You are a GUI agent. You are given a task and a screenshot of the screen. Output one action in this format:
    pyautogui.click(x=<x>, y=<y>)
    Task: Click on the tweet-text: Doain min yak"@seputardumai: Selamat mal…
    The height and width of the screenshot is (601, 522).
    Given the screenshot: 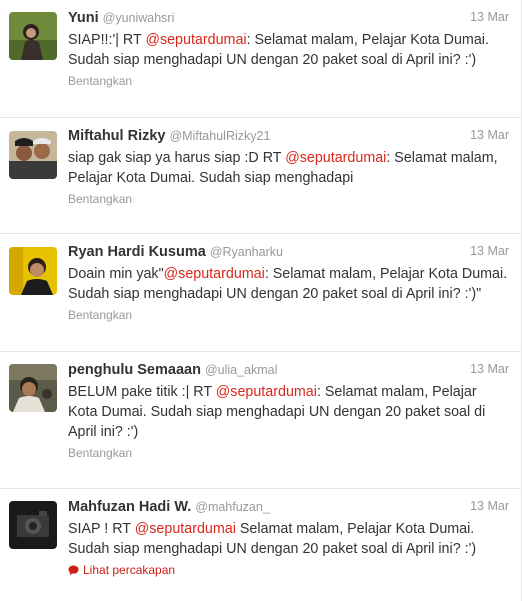 What is the action you would take?
    pyautogui.click(x=288, y=284)
    